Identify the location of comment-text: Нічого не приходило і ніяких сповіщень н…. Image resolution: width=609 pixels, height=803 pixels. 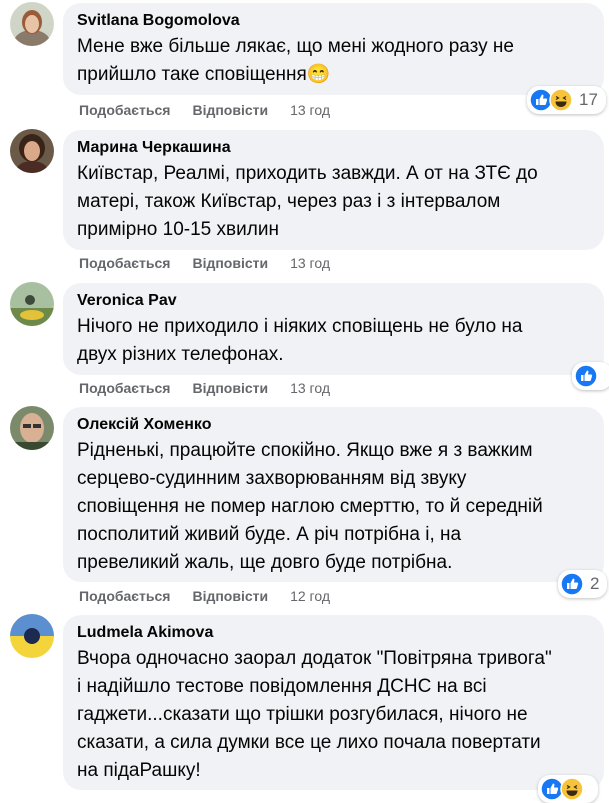
(300, 340).